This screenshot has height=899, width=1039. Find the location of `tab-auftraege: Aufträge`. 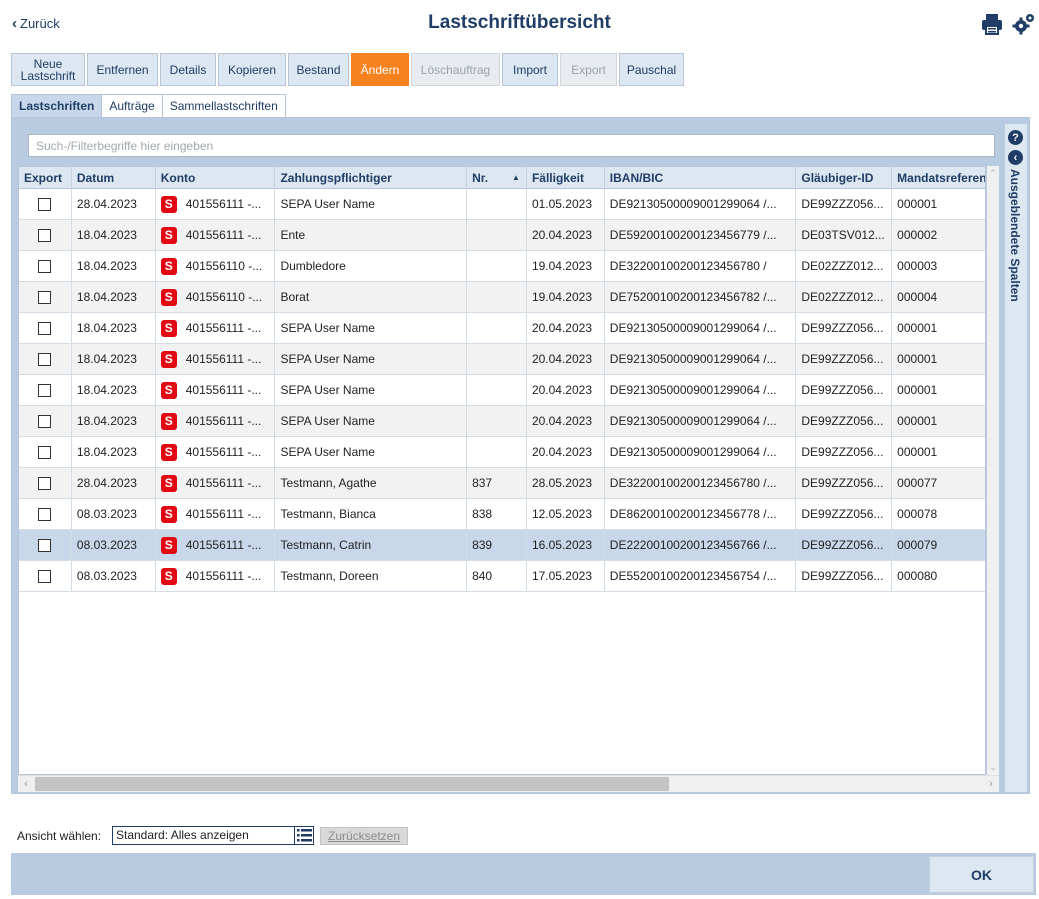

tab-auftraege: Aufträge is located at coordinates (132, 105).